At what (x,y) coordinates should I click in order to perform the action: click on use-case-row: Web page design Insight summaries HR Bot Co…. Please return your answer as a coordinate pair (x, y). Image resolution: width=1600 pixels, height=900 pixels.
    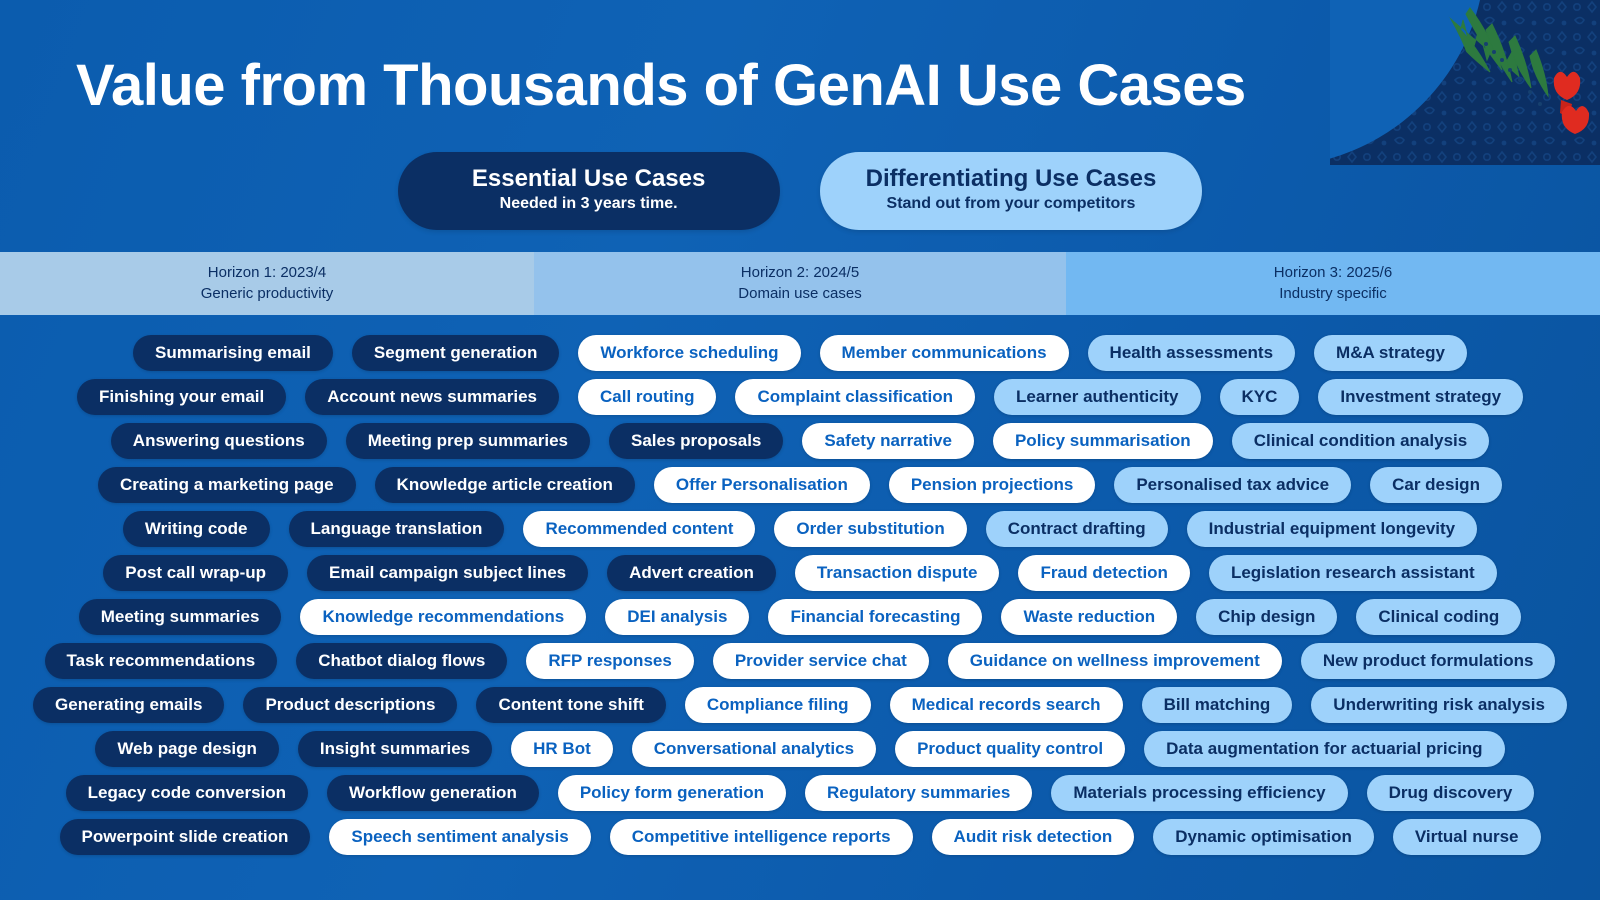
    Looking at the image, I should click on (800, 749).